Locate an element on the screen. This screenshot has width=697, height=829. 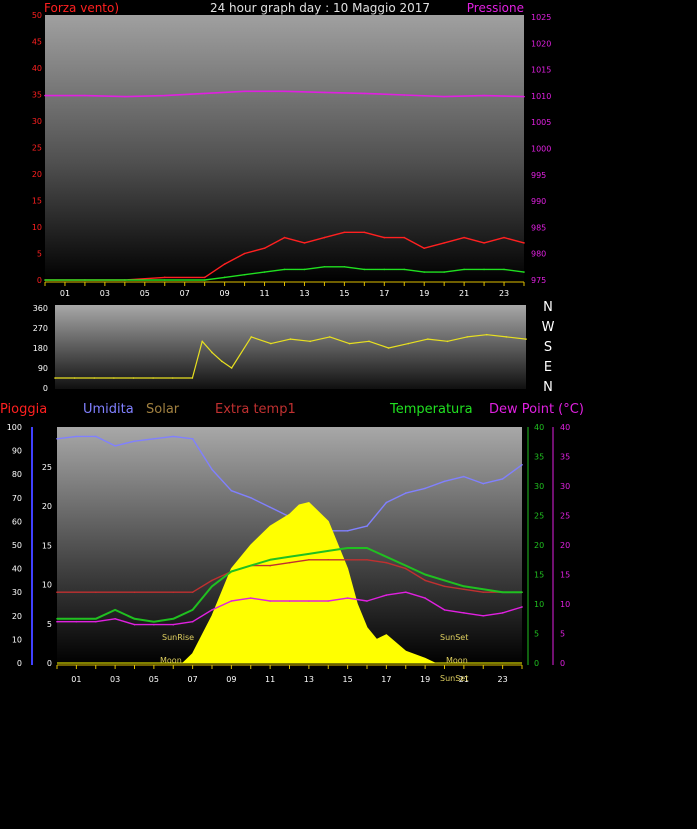
compass-label: W is located at coordinates (548, 327).